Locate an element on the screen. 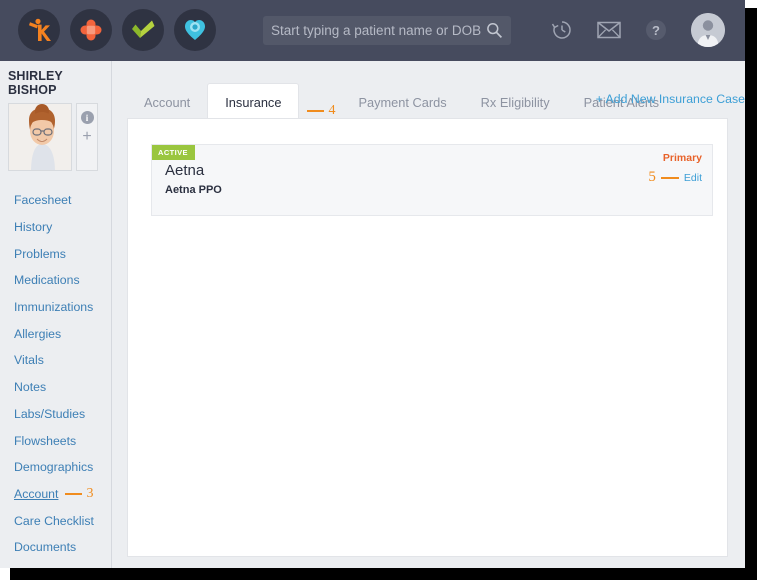 The image size is (765, 585). tab-label: Account is located at coordinates (167, 102).